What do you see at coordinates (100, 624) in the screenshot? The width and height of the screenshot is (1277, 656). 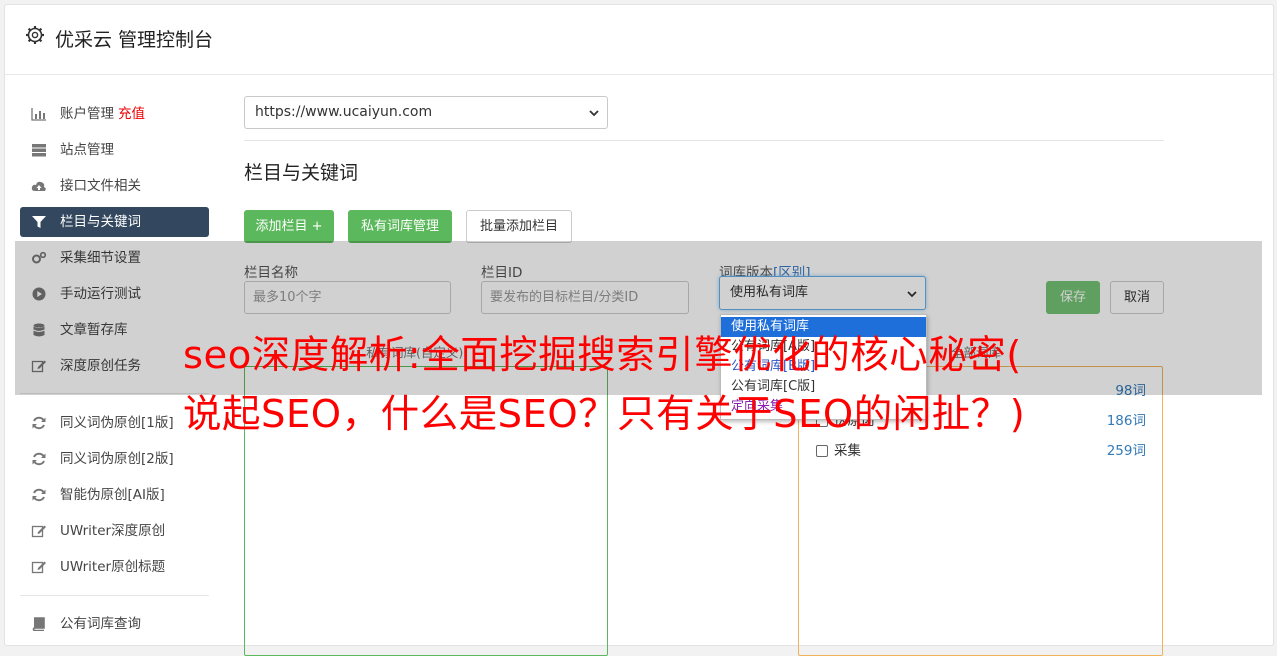 I see `sidebar-item-label: 公有词库查询` at bounding box center [100, 624].